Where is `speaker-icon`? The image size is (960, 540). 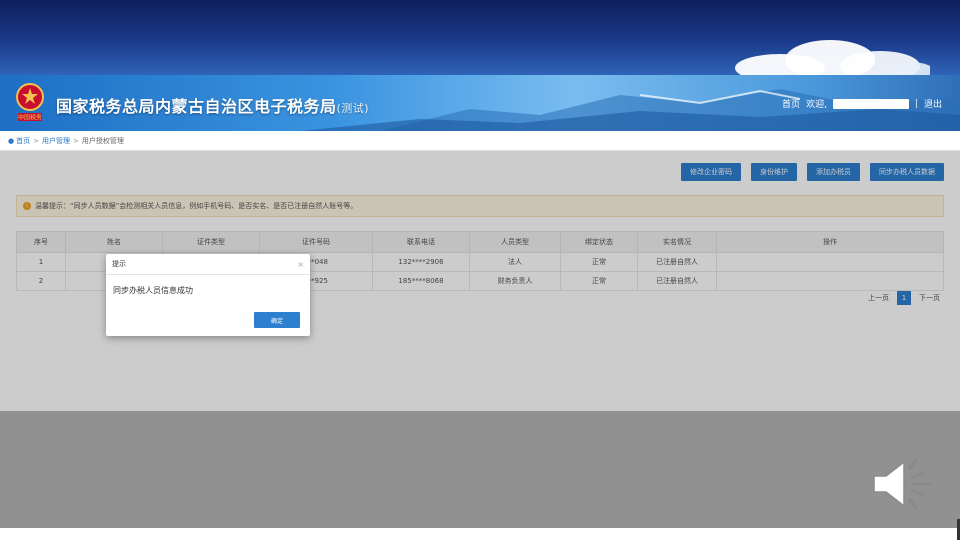
speaker-icon is located at coordinates (903, 484).